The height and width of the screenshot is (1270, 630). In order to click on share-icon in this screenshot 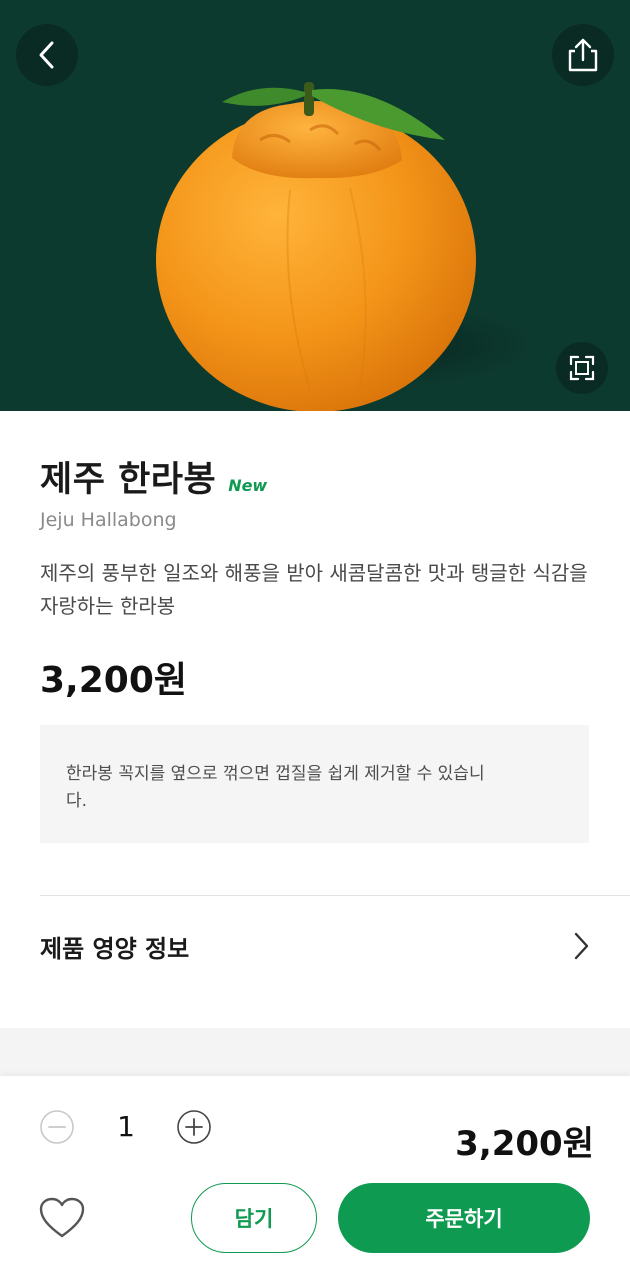, I will do `click(583, 55)`.